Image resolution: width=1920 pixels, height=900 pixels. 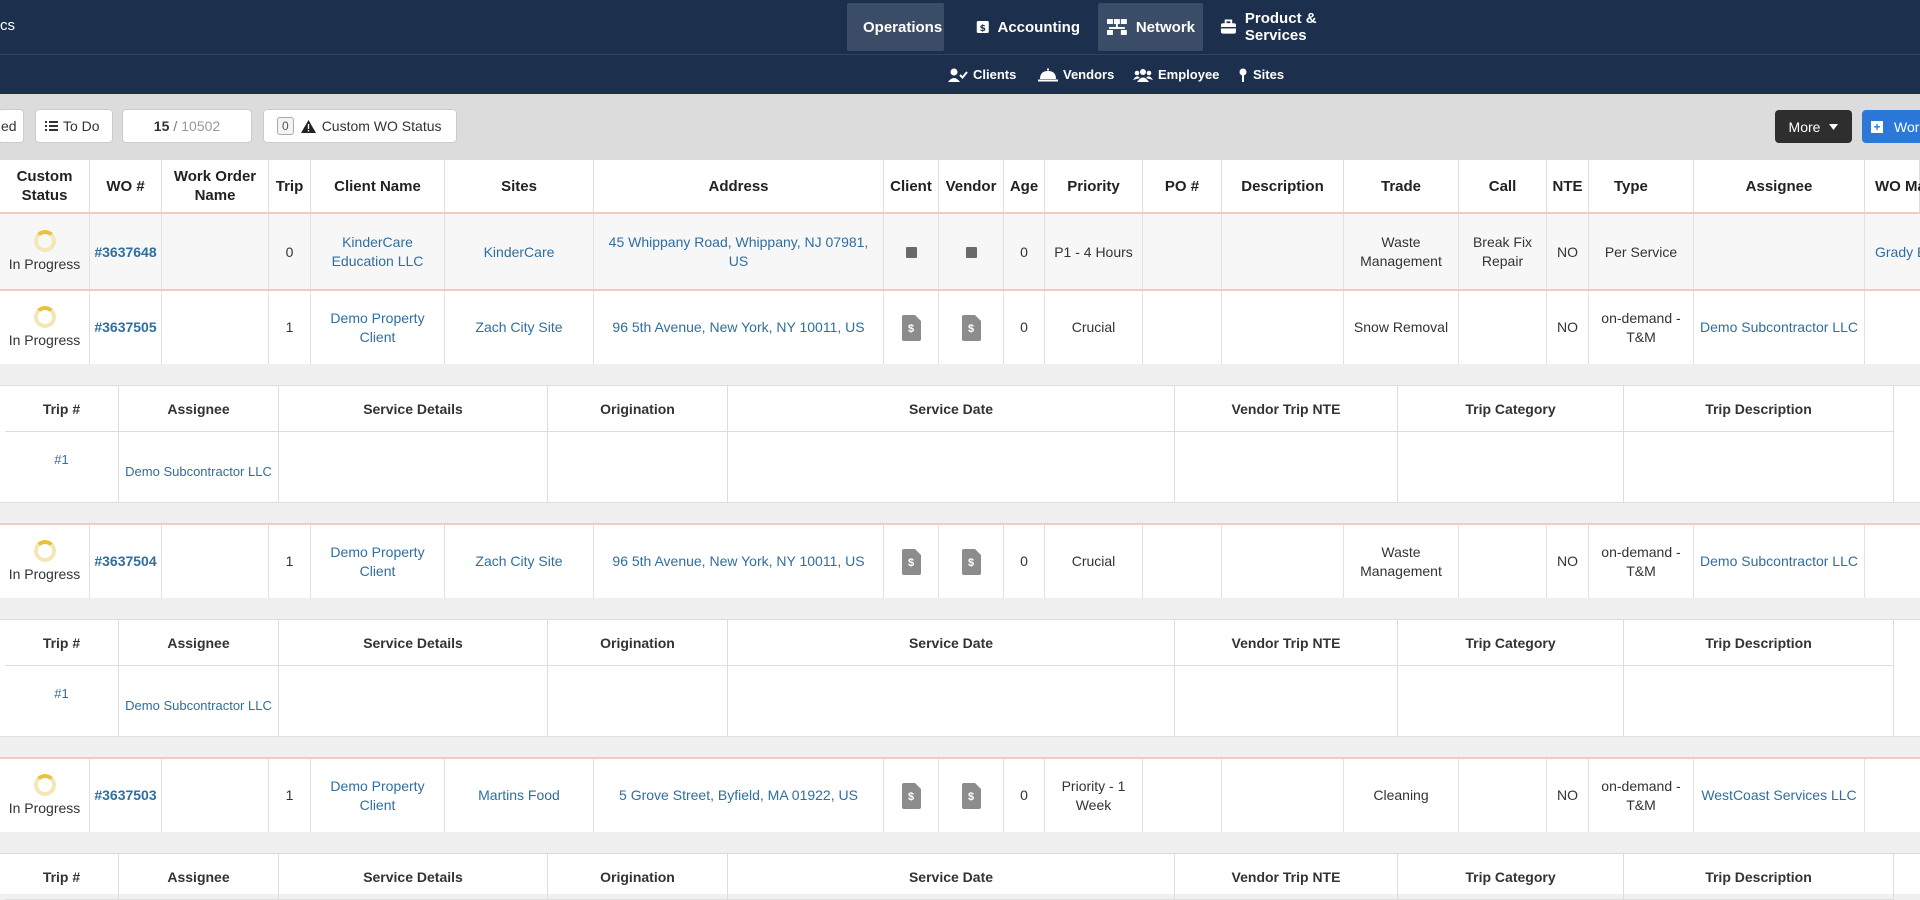 What do you see at coordinates (1511, 467) in the screenshot?
I see `trip-category-cell` at bounding box center [1511, 467].